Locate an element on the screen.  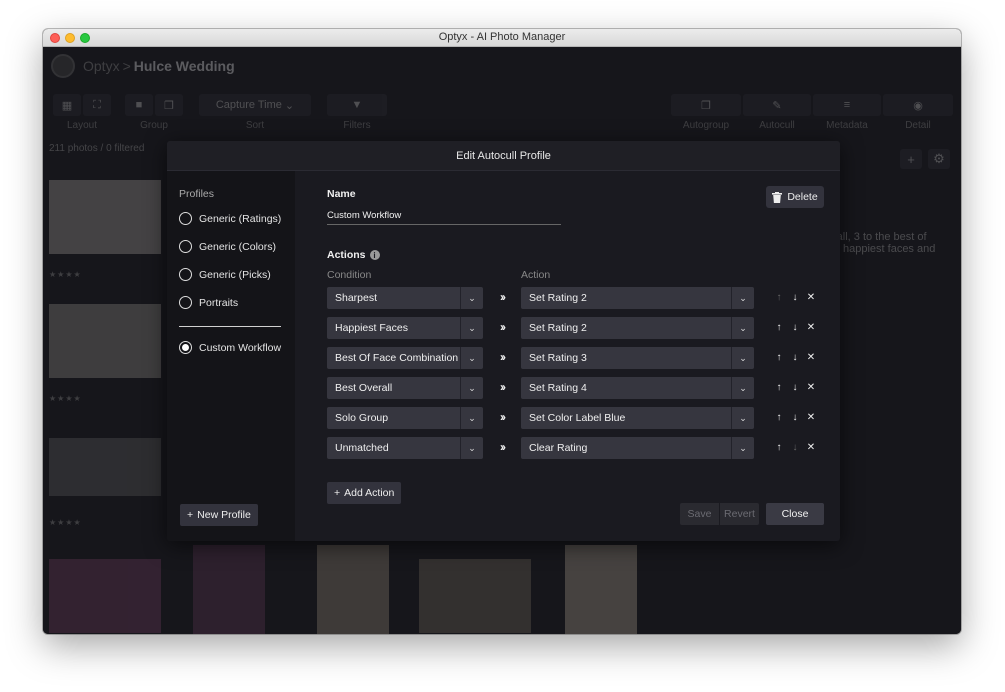
action-select: Set Color Label Blue ⌄ is located at coordinates (637, 418).